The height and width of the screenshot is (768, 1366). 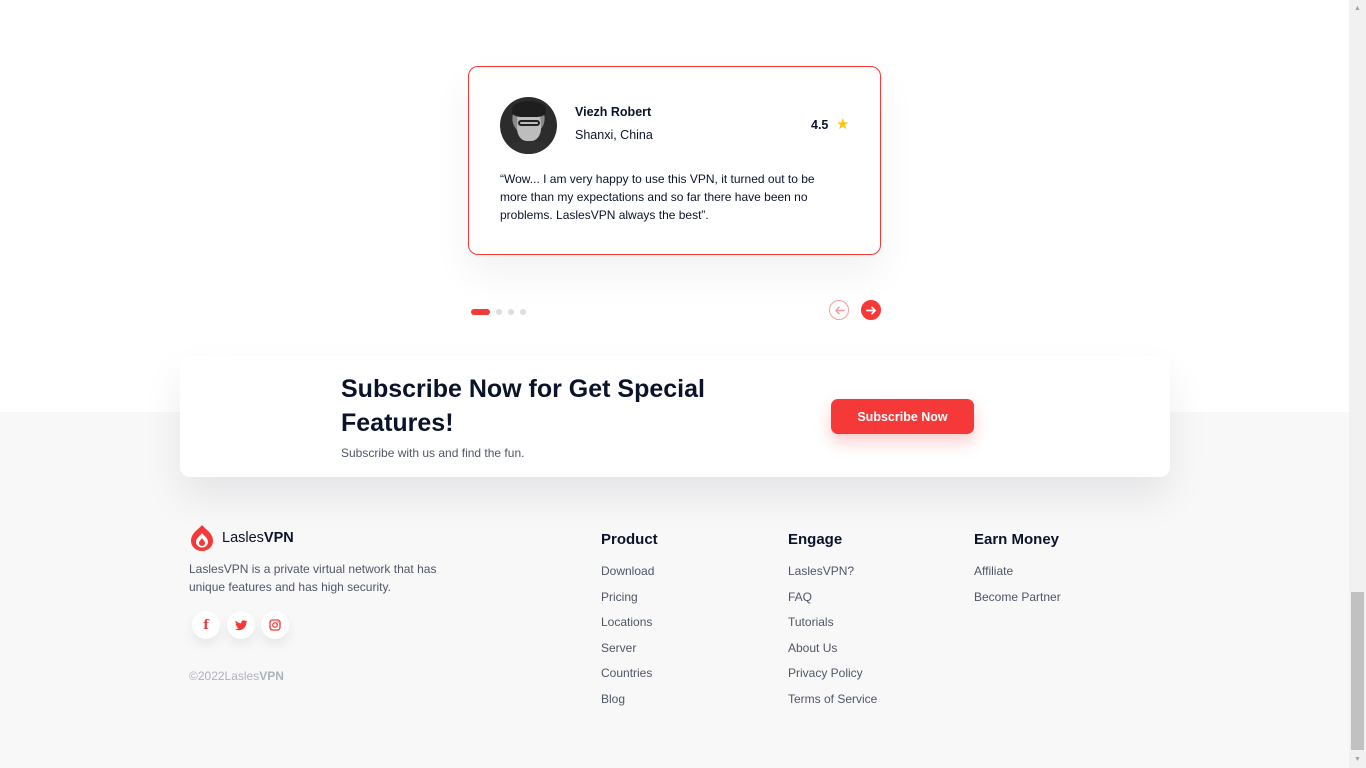 I want to click on subscribe-text: Subscribe with us and find the fun., so click(x=433, y=453).